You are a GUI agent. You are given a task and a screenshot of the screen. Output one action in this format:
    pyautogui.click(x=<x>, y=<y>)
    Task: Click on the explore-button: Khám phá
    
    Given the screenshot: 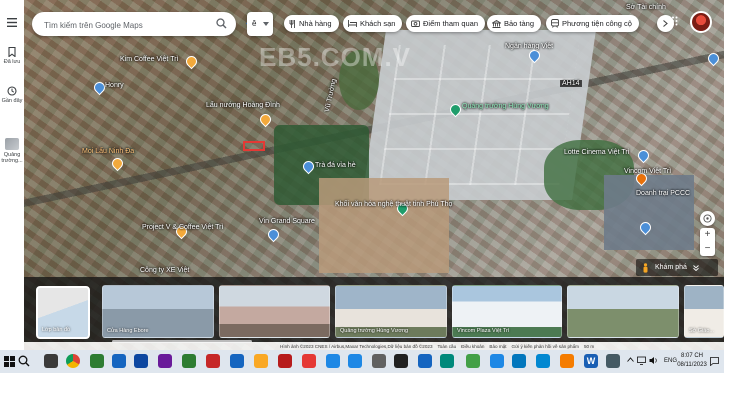 What is the action you would take?
    pyautogui.click(x=677, y=267)
    